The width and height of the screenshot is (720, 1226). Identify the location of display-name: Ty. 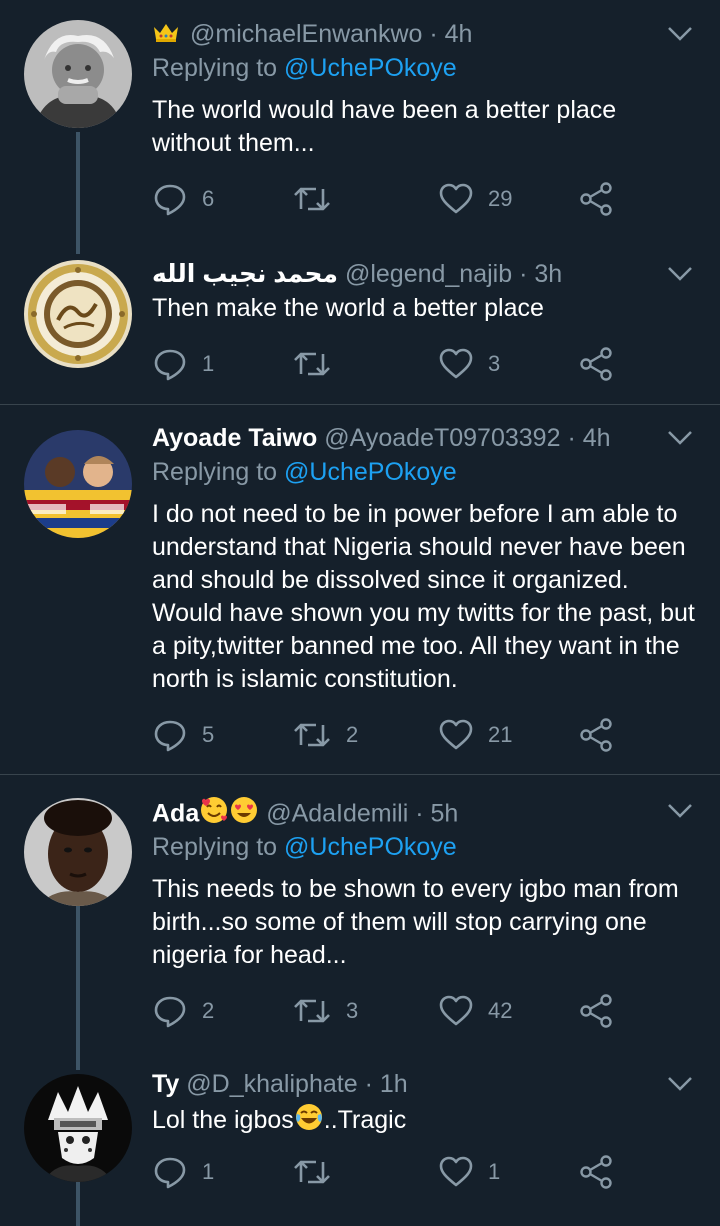
(165, 1084).